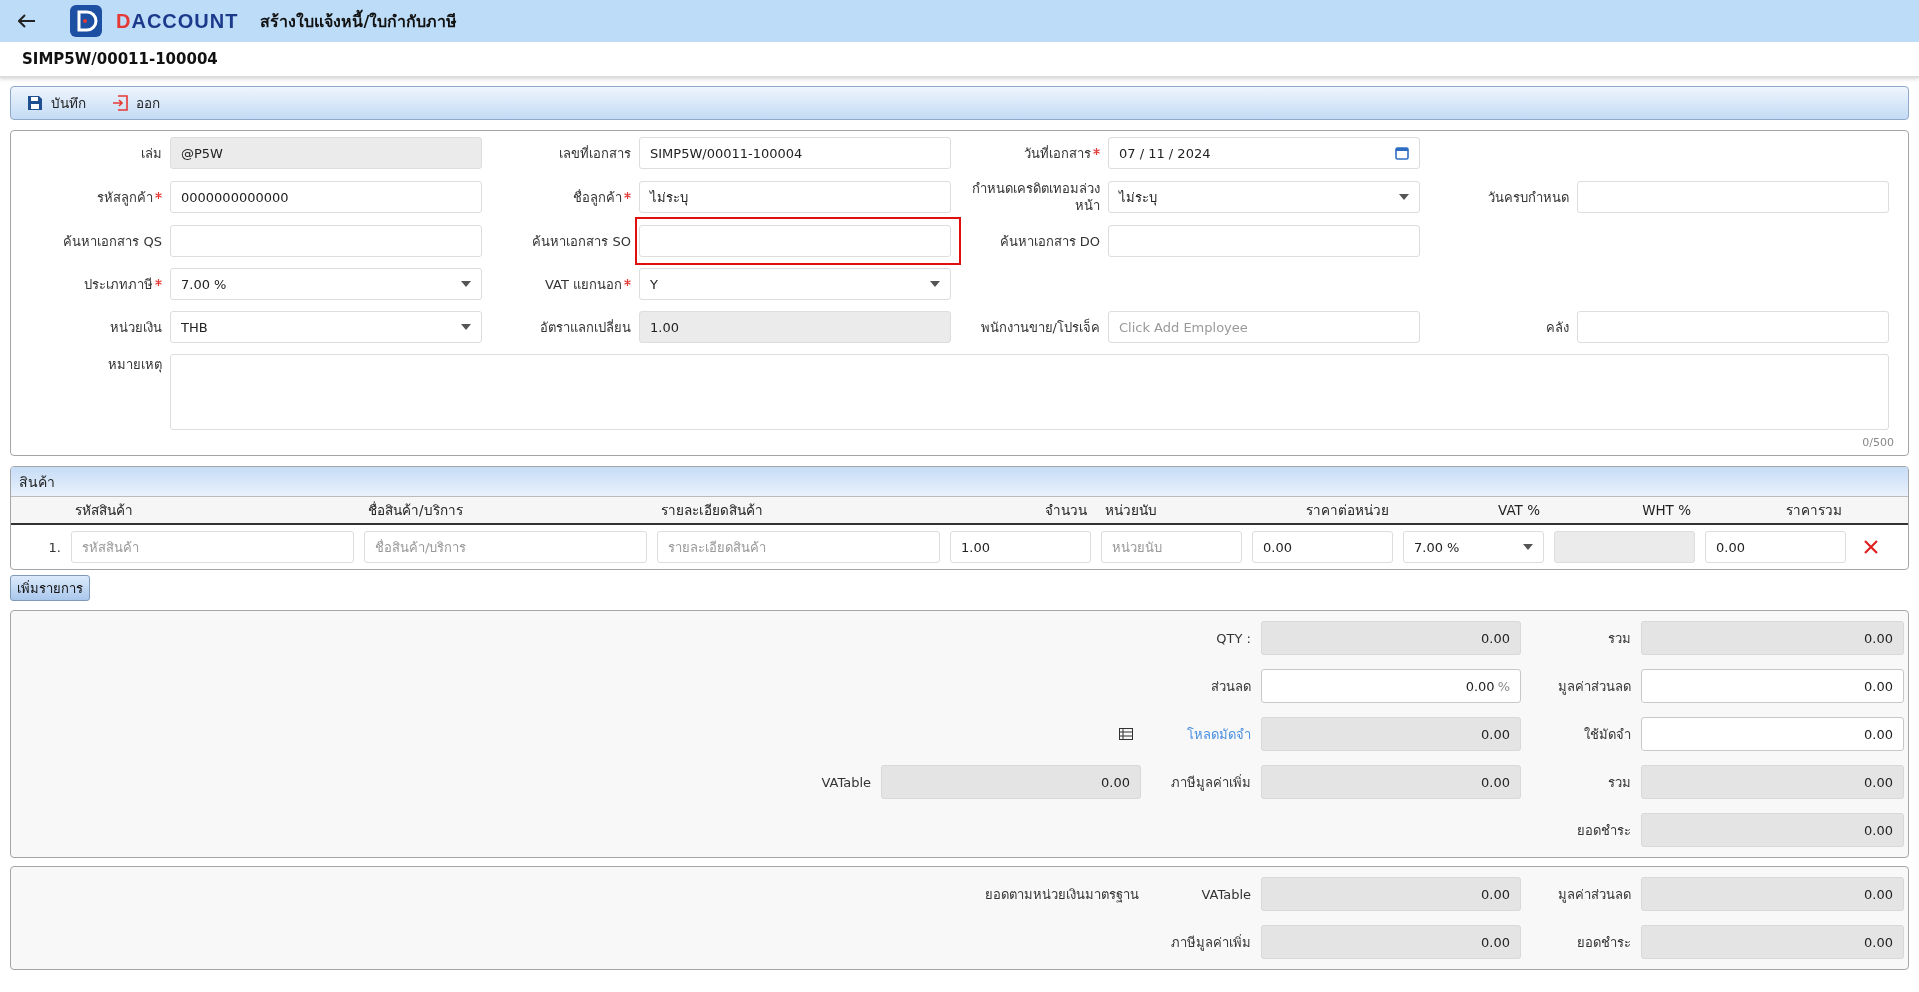  I want to click on input-field: SIMP5W/00011-100004, so click(795, 153).